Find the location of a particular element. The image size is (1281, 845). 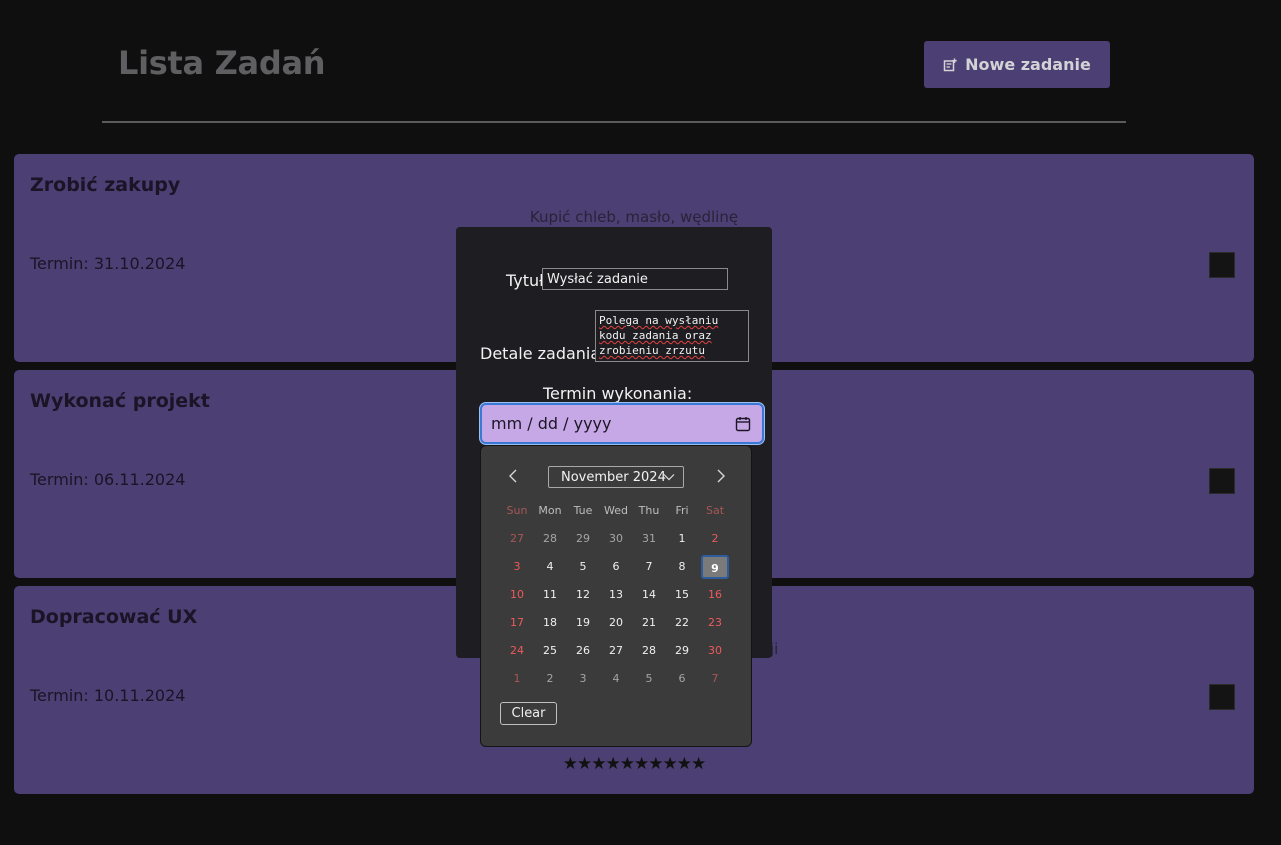

clear-button: Clear is located at coordinates (528, 713).